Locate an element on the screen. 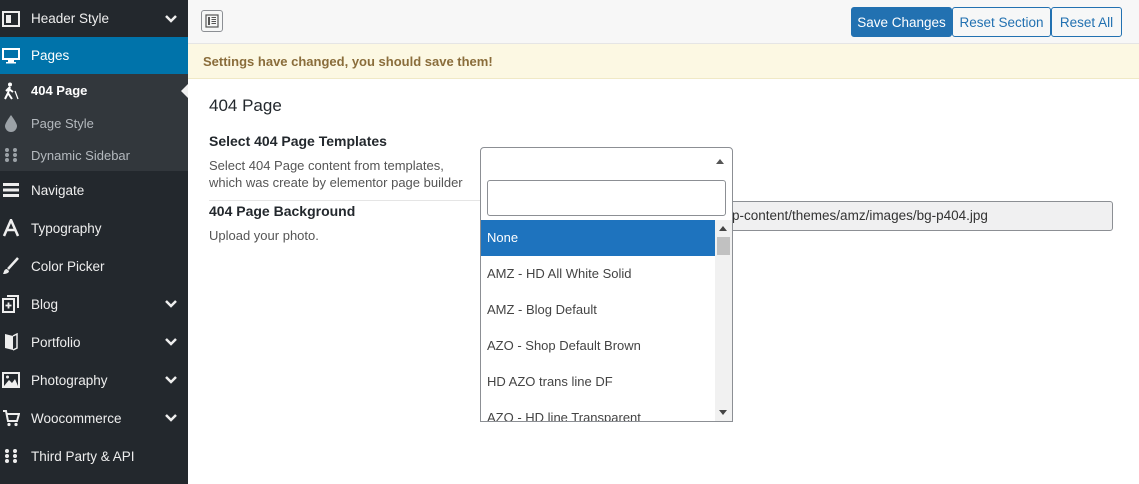 This screenshot has width=1139, height=484. scroll-up-icon is located at coordinates (723, 228).